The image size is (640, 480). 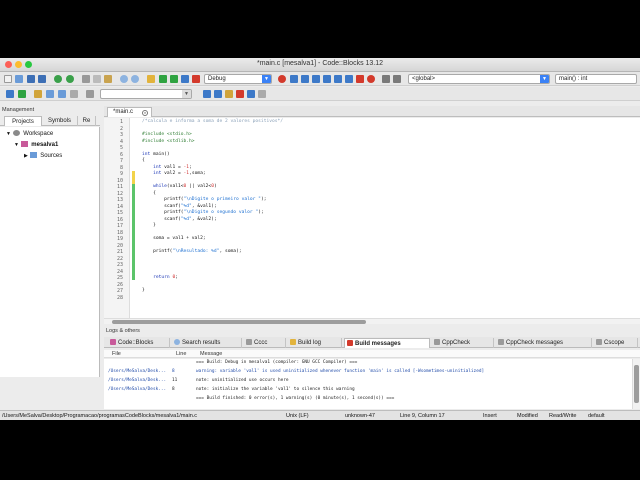 What do you see at coordinates (60, 121) in the screenshot?
I see `tab-symbols: Symbols` at bounding box center [60, 121].